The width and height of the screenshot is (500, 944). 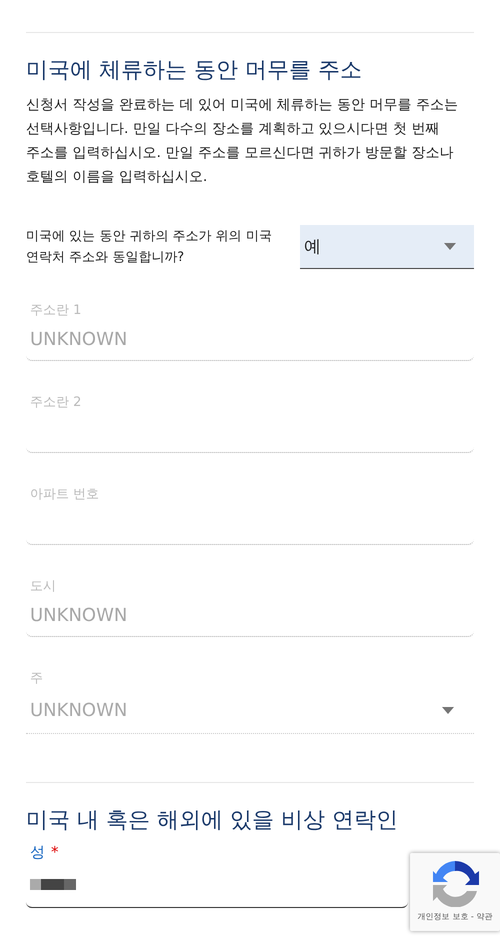 What do you see at coordinates (37, 852) in the screenshot?
I see `field-label: 성` at bounding box center [37, 852].